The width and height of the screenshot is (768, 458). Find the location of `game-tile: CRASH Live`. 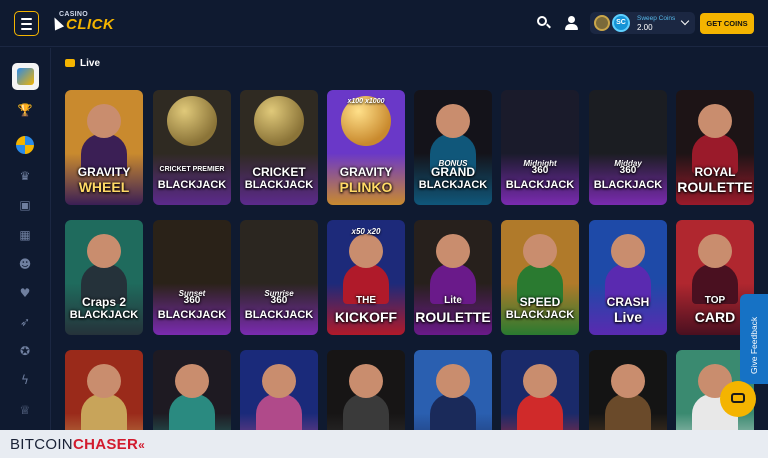

game-tile: CRASH Live is located at coordinates (628, 277).